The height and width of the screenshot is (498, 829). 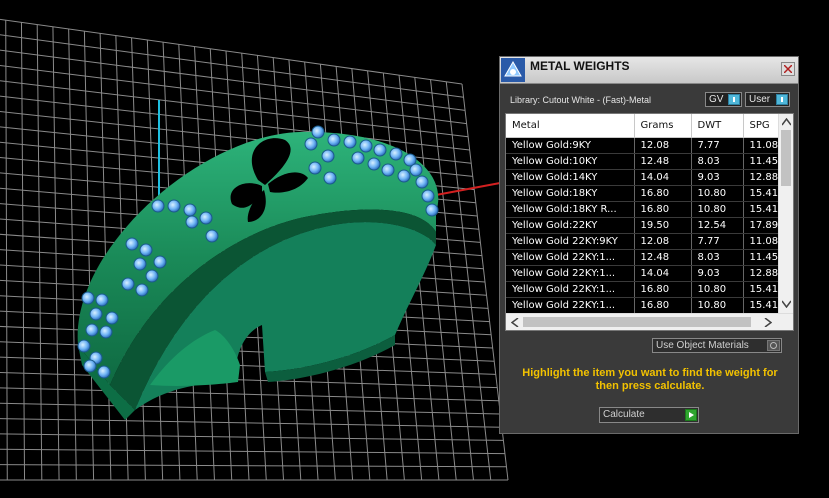 I want to click on calculate-label: Calculate, so click(x=624, y=414).